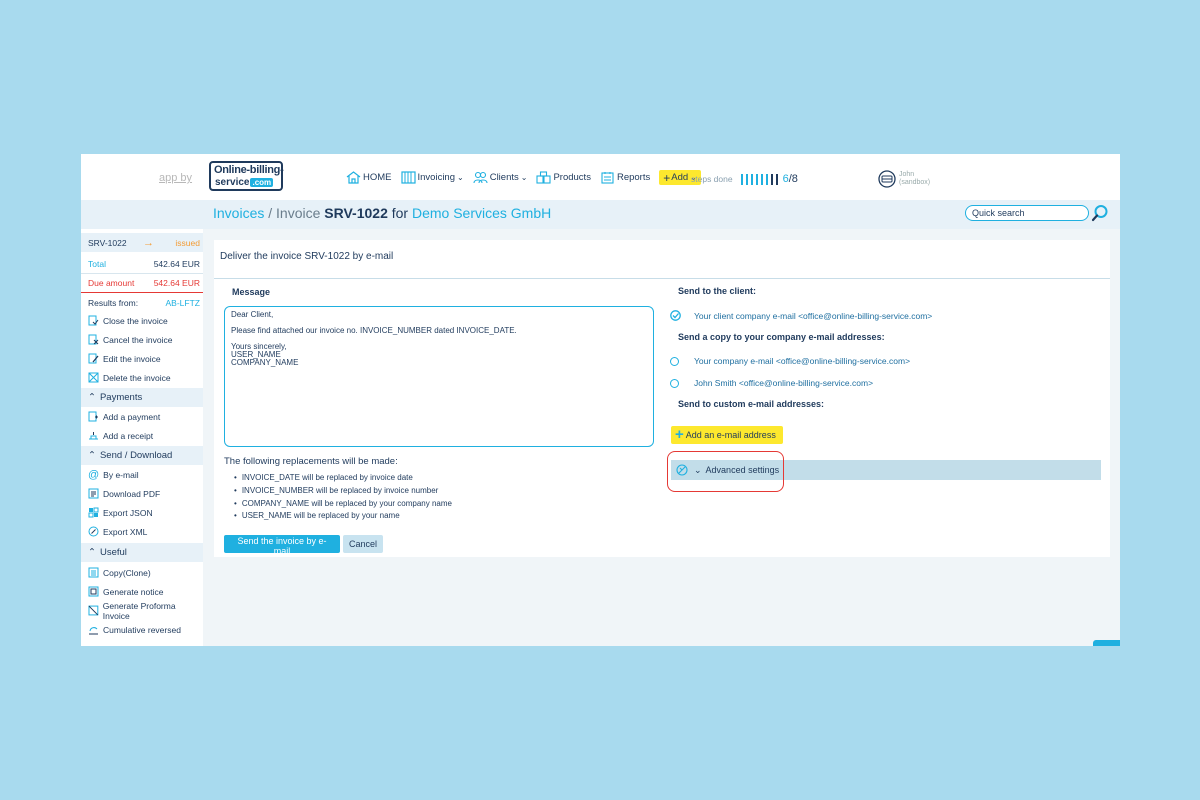 This screenshot has width=1200, height=800. I want to click on message-line: Yours sincerely,, so click(259, 346).